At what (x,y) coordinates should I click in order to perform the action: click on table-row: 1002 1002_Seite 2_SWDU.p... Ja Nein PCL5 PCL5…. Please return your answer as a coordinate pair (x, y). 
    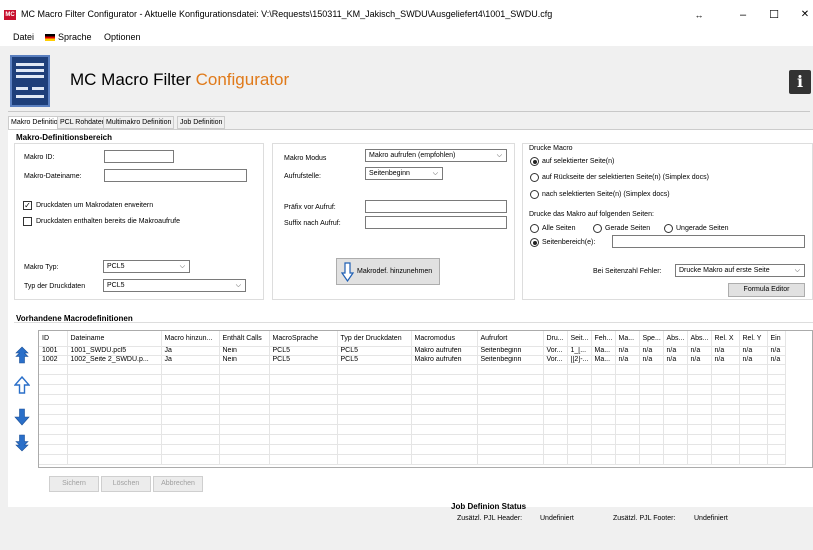
    Looking at the image, I should click on (412, 360).